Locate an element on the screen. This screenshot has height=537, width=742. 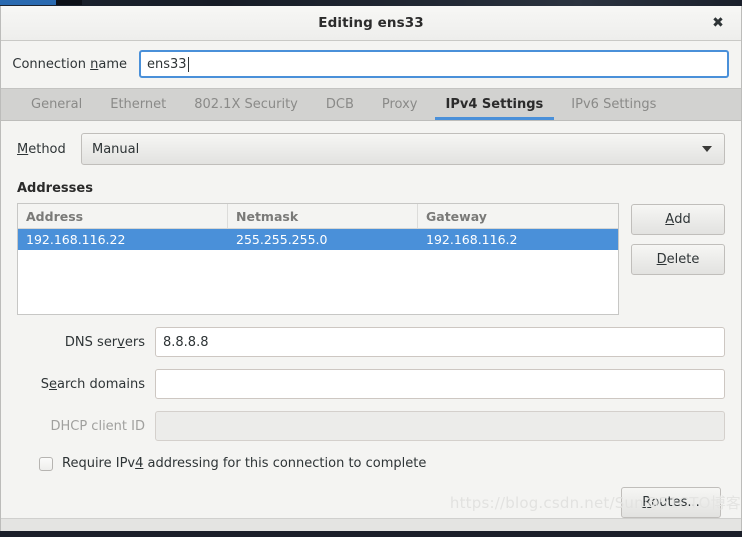
cell-gateway: 192.168.116.2 is located at coordinates (472, 239).